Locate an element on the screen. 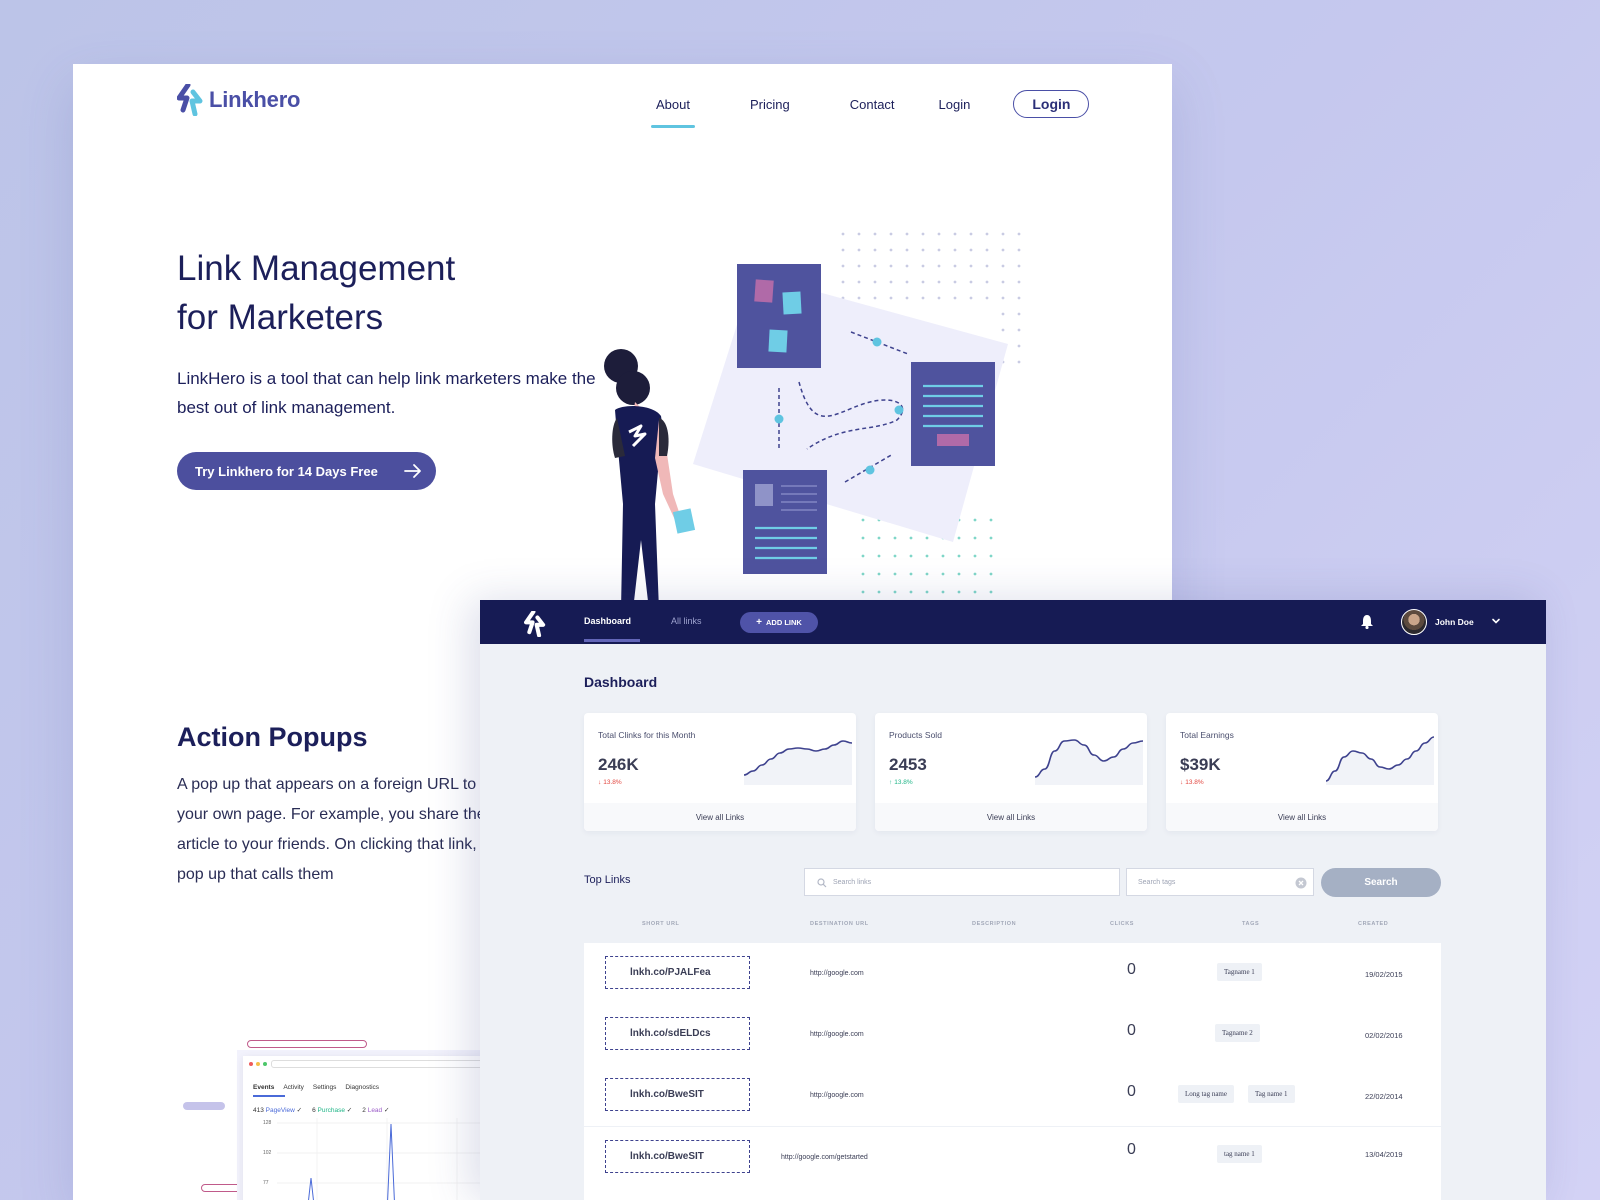 This screenshot has height=1200, width=1600. page-title: Dashboard is located at coordinates (621, 682).